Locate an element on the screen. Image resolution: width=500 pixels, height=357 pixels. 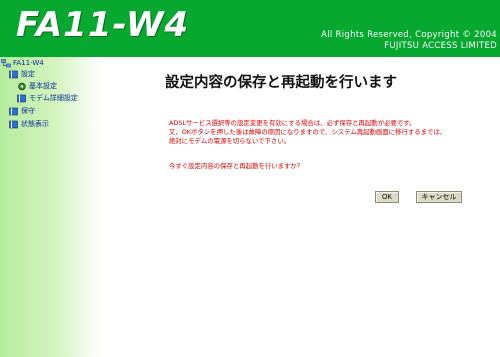
warning-line-1: ADSLサービス選択等の設定変更を有効にする場合は、必ず保存と再起動が必要です。 is located at coordinates (292, 123).